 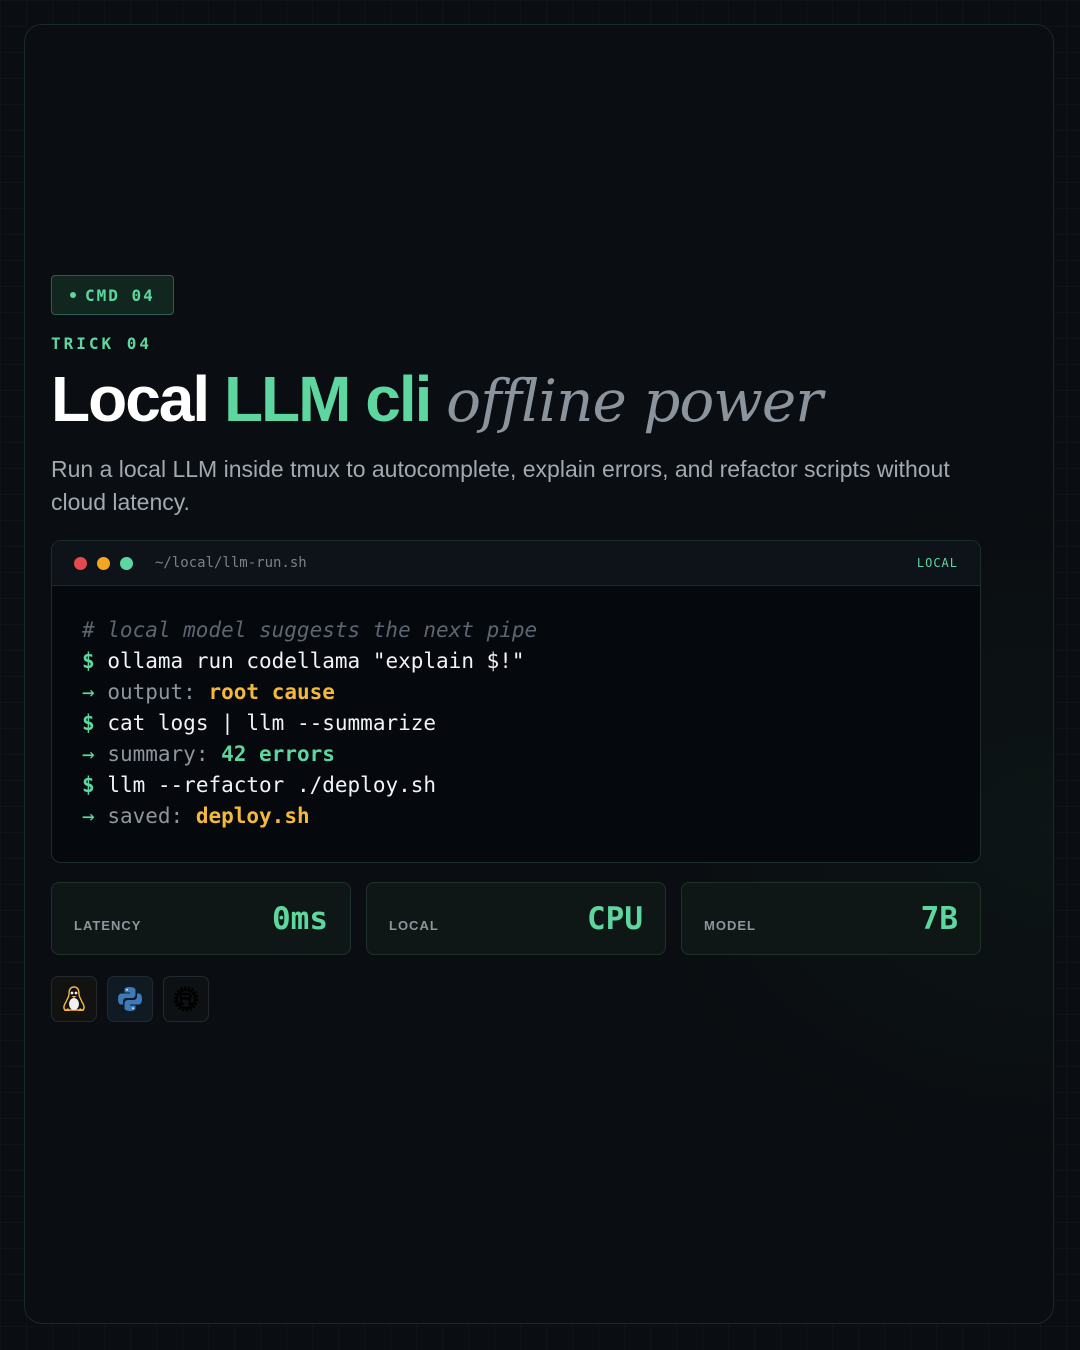 What do you see at coordinates (937, 563) in the screenshot?
I see `terminal-mode-tag: LOCAL` at bounding box center [937, 563].